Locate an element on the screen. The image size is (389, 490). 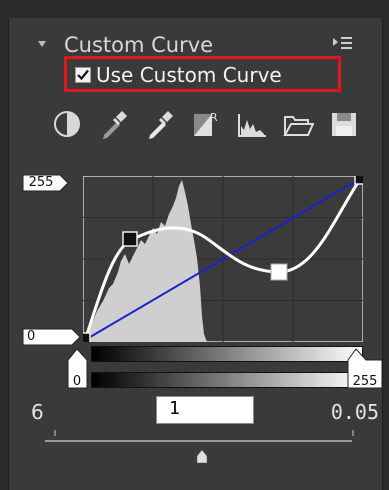
curve-point-highlight is located at coordinates (279, 272).